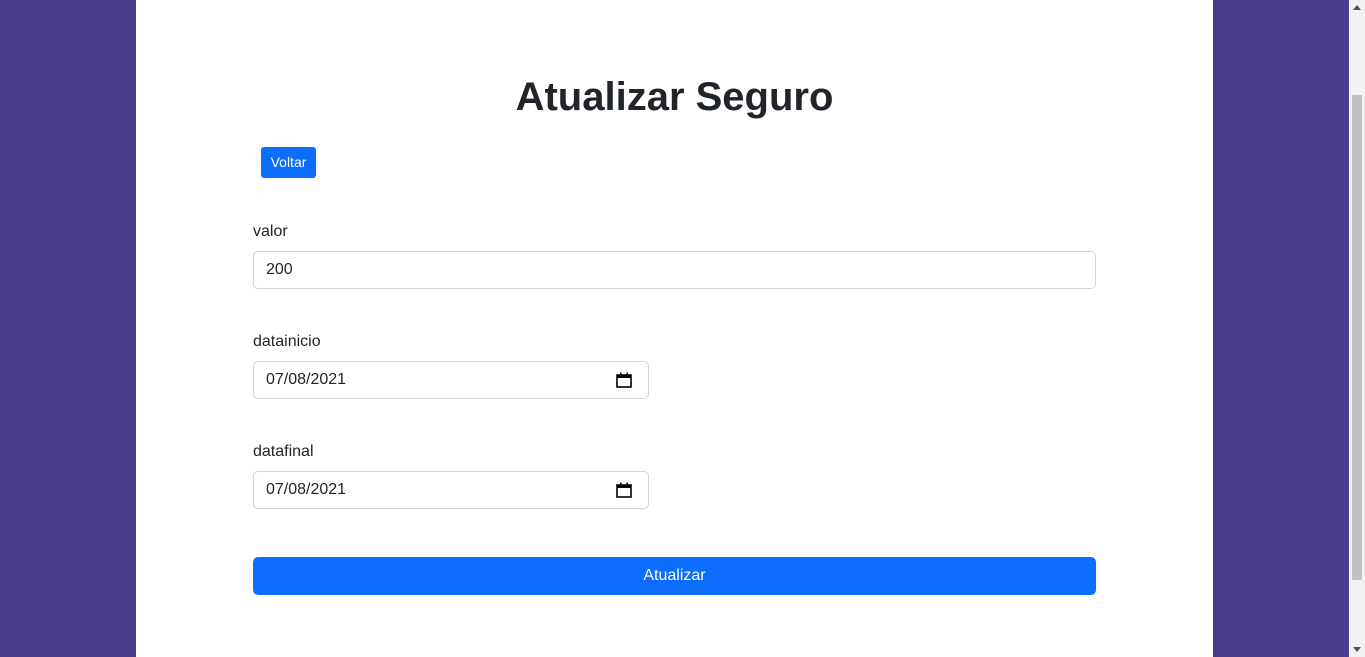 This screenshot has width=1365, height=657. I want to click on valor-value: 200, so click(279, 269).